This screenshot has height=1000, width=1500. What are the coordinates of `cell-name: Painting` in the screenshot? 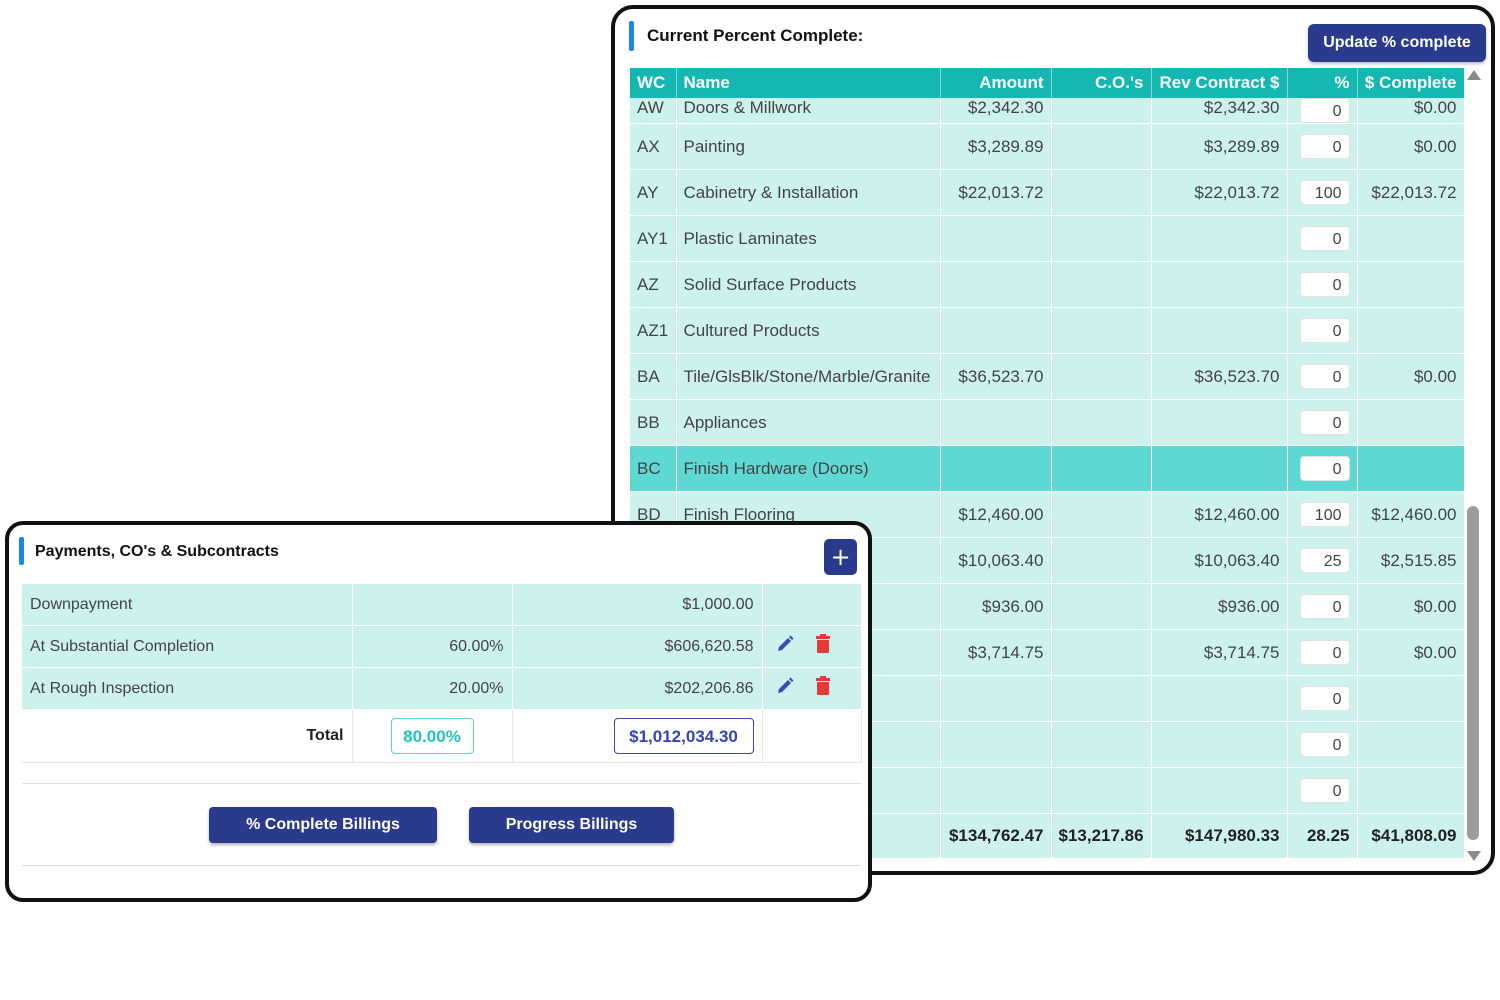 It's located at (808, 146).